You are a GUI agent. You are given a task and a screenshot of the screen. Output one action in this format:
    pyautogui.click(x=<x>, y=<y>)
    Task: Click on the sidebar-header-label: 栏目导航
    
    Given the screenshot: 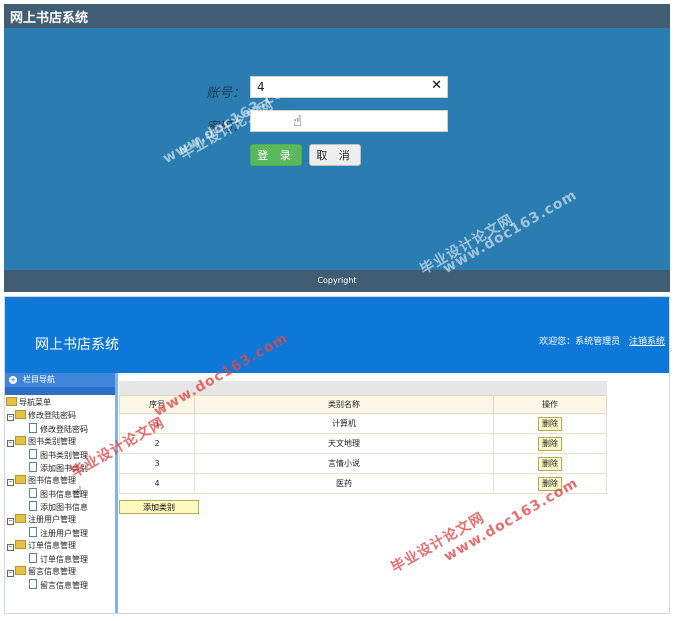 What is the action you would take?
    pyautogui.click(x=39, y=379)
    